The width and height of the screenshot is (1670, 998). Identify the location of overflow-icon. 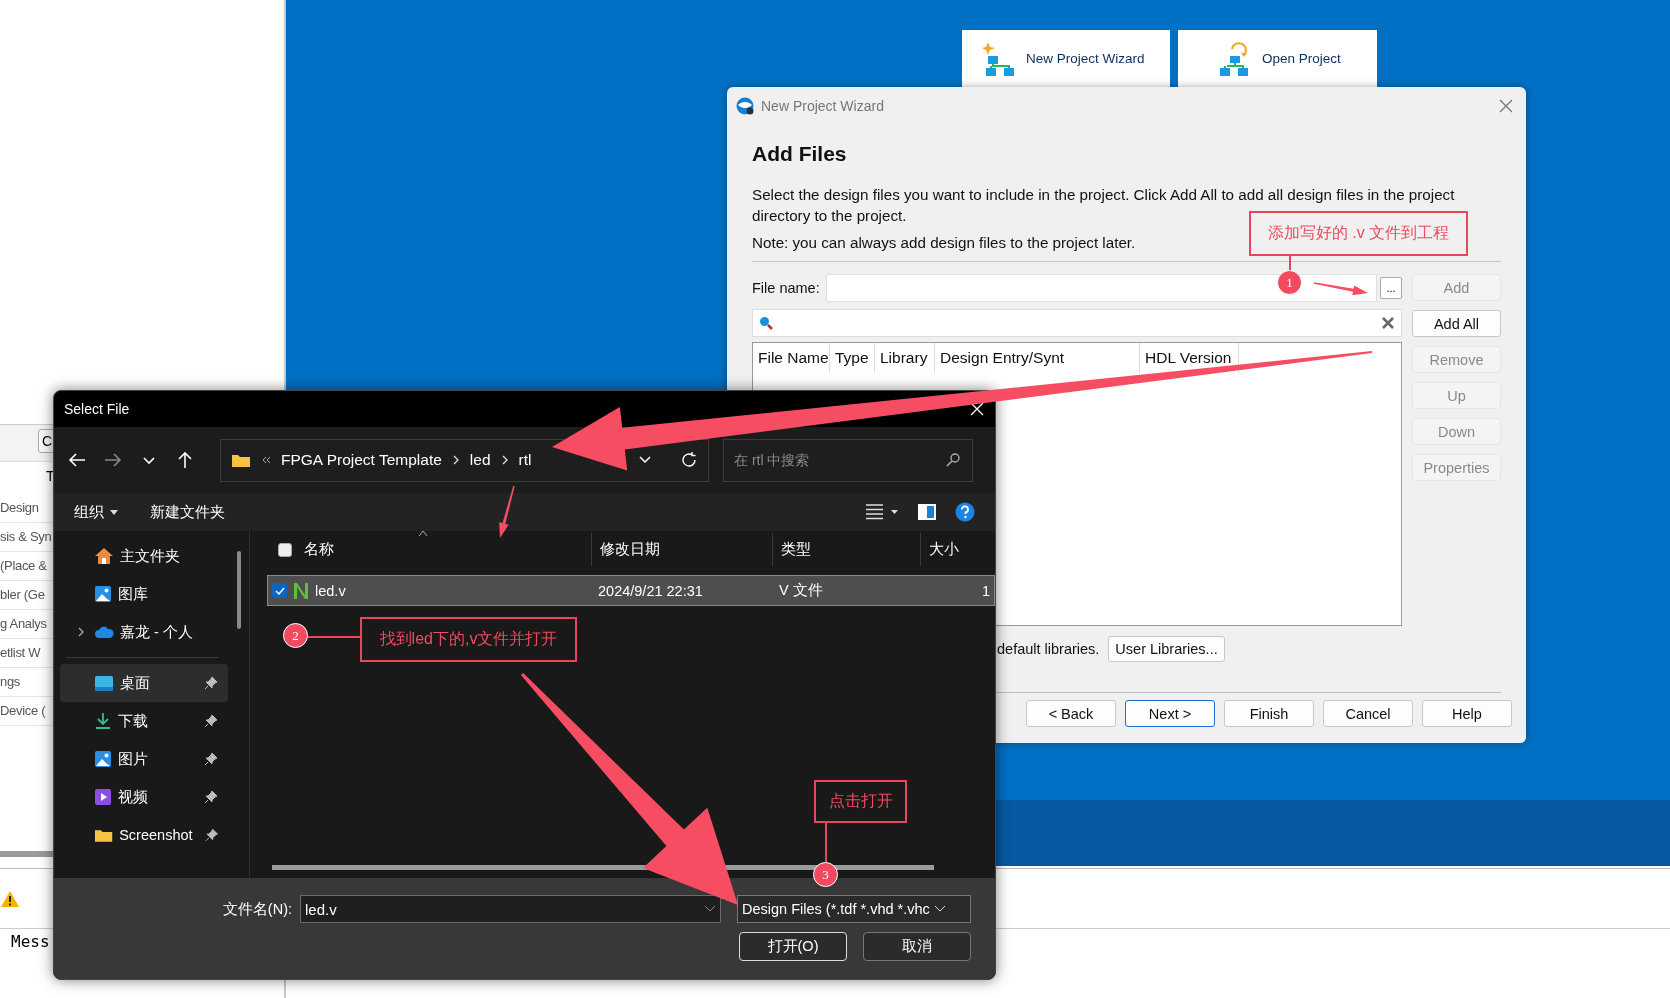
(266, 460).